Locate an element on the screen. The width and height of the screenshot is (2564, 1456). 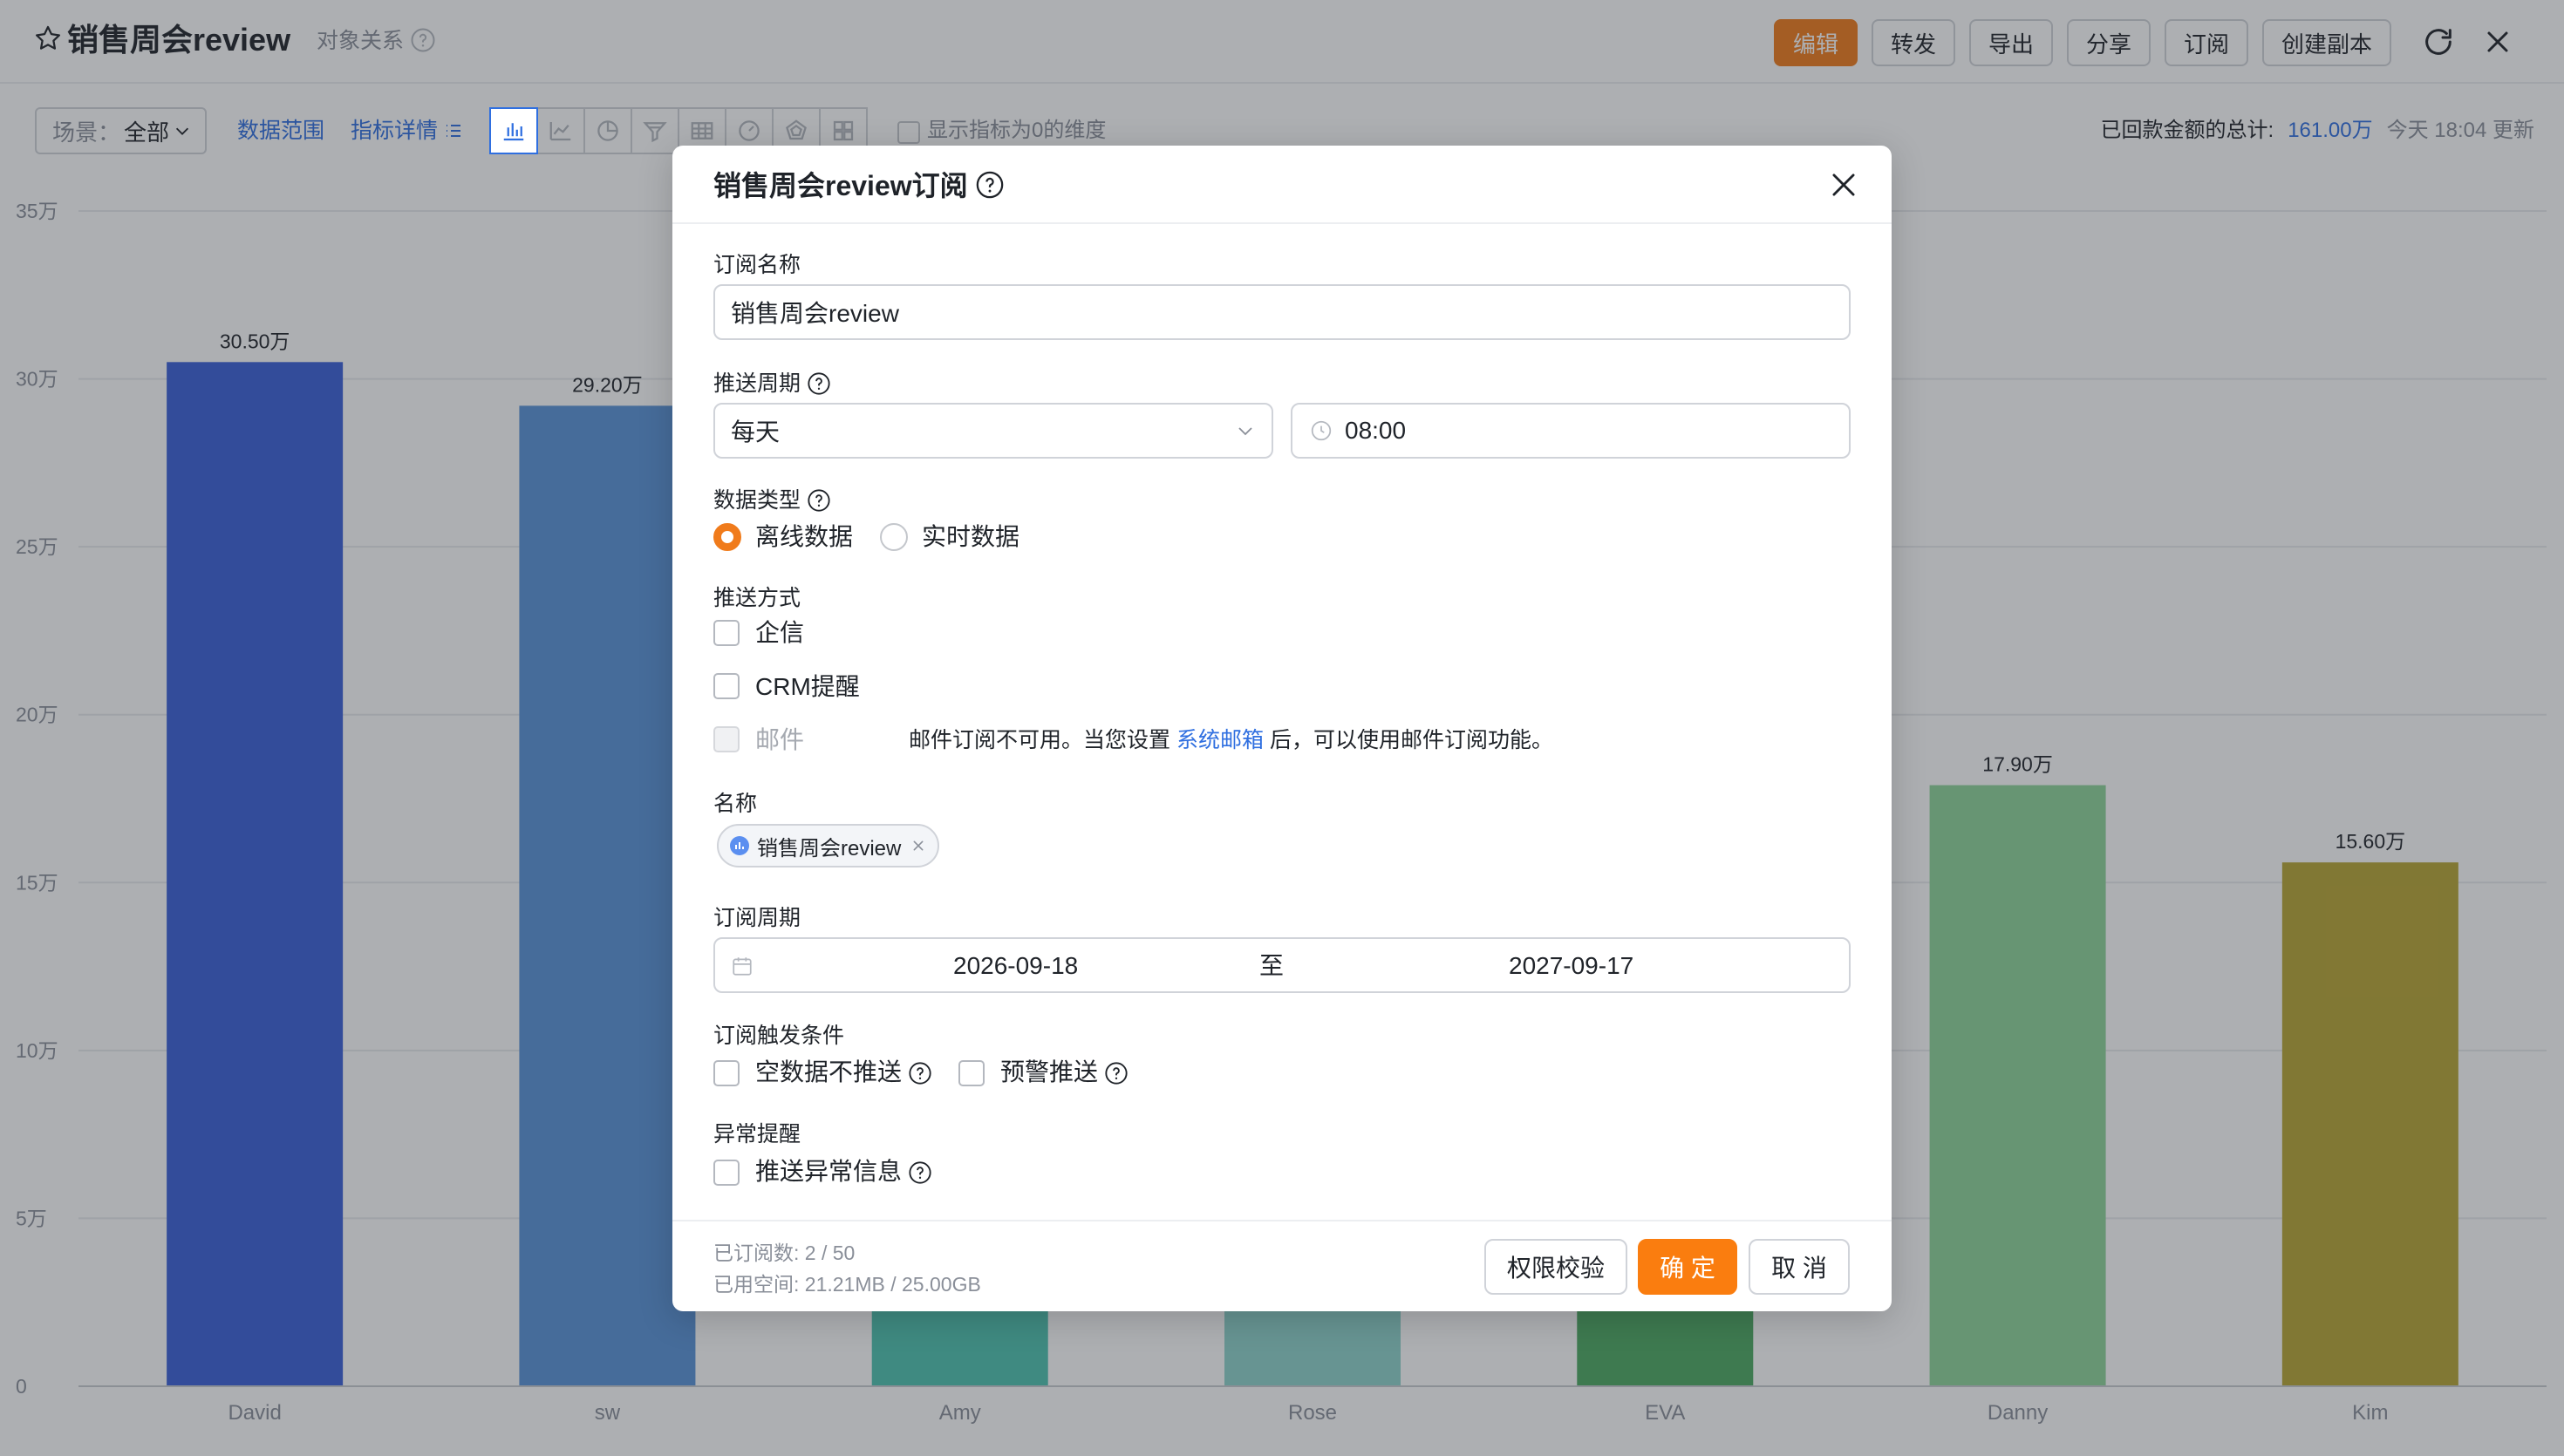
target-name-label: 名称 is located at coordinates (735, 804).